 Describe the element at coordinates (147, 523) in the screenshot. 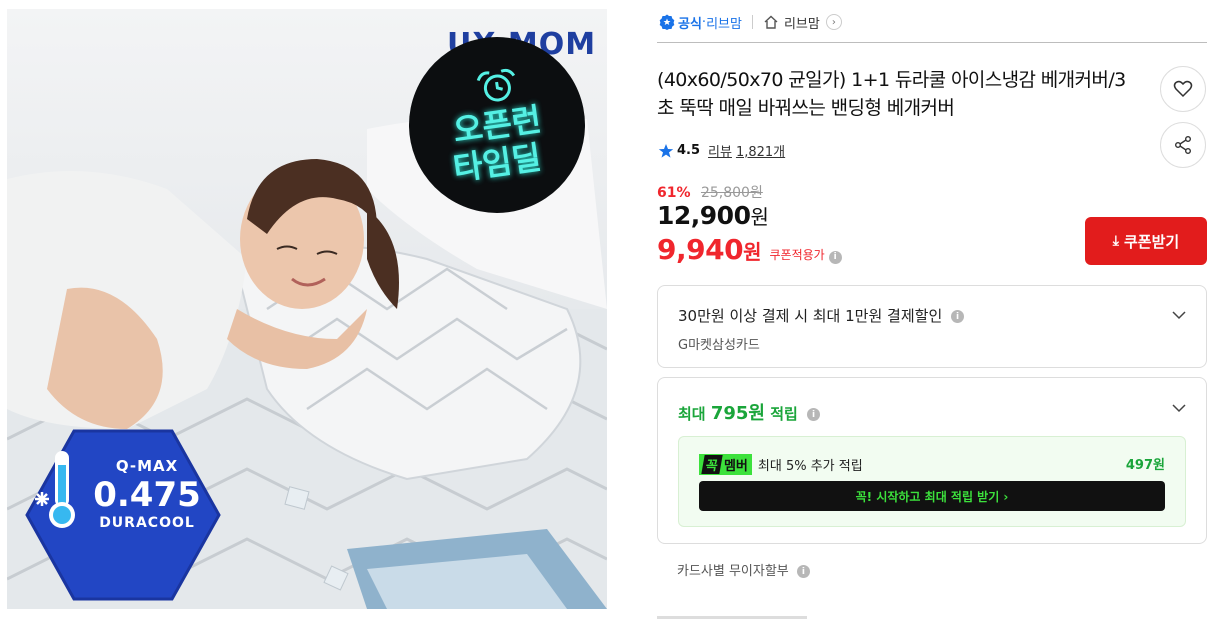

I see `duracool-label: DURACOOL` at that location.